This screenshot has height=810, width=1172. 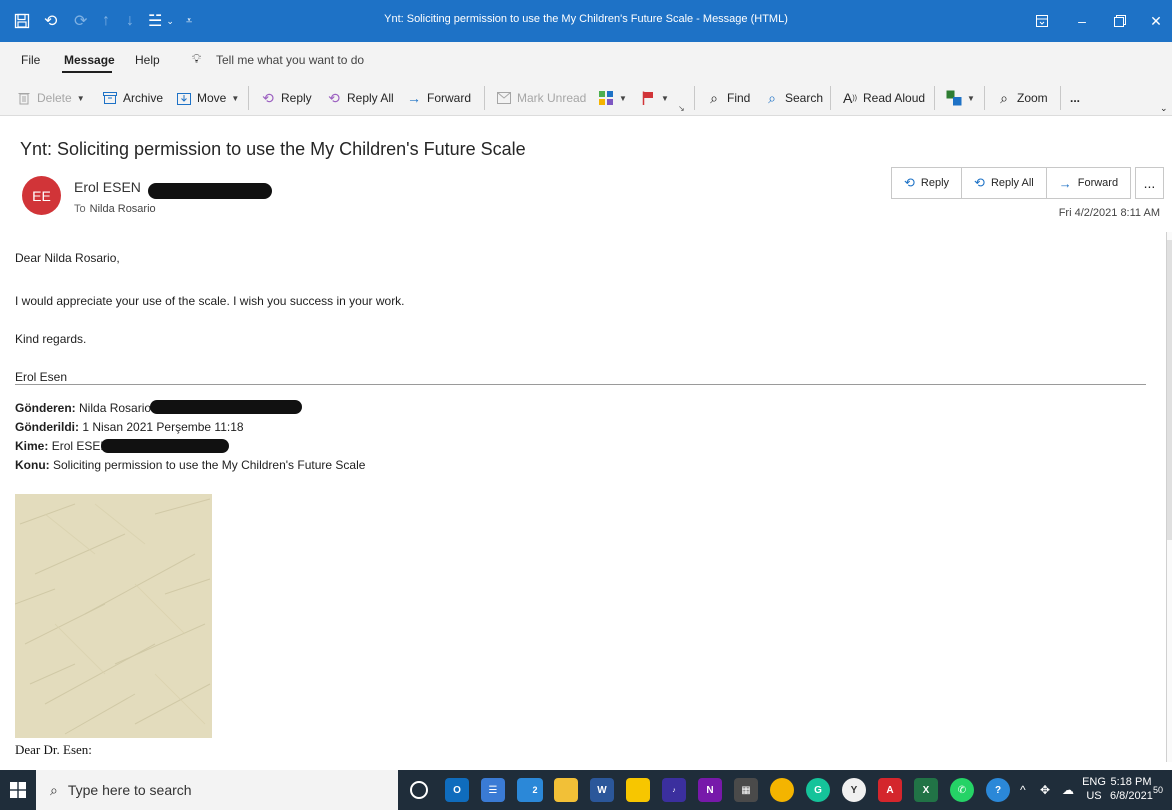 I want to click on show-hidden-icons-icon: ^, so click(x=1023, y=790).